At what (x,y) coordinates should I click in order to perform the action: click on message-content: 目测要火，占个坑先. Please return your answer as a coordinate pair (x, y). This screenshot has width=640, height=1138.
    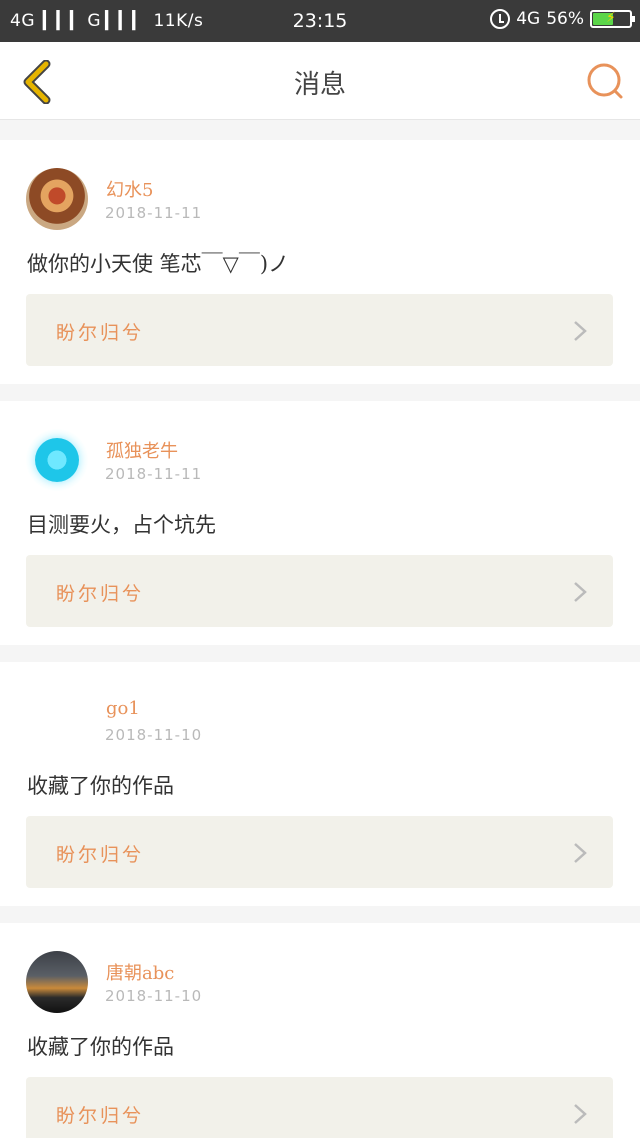
    Looking at the image, I should click on (121, 525).